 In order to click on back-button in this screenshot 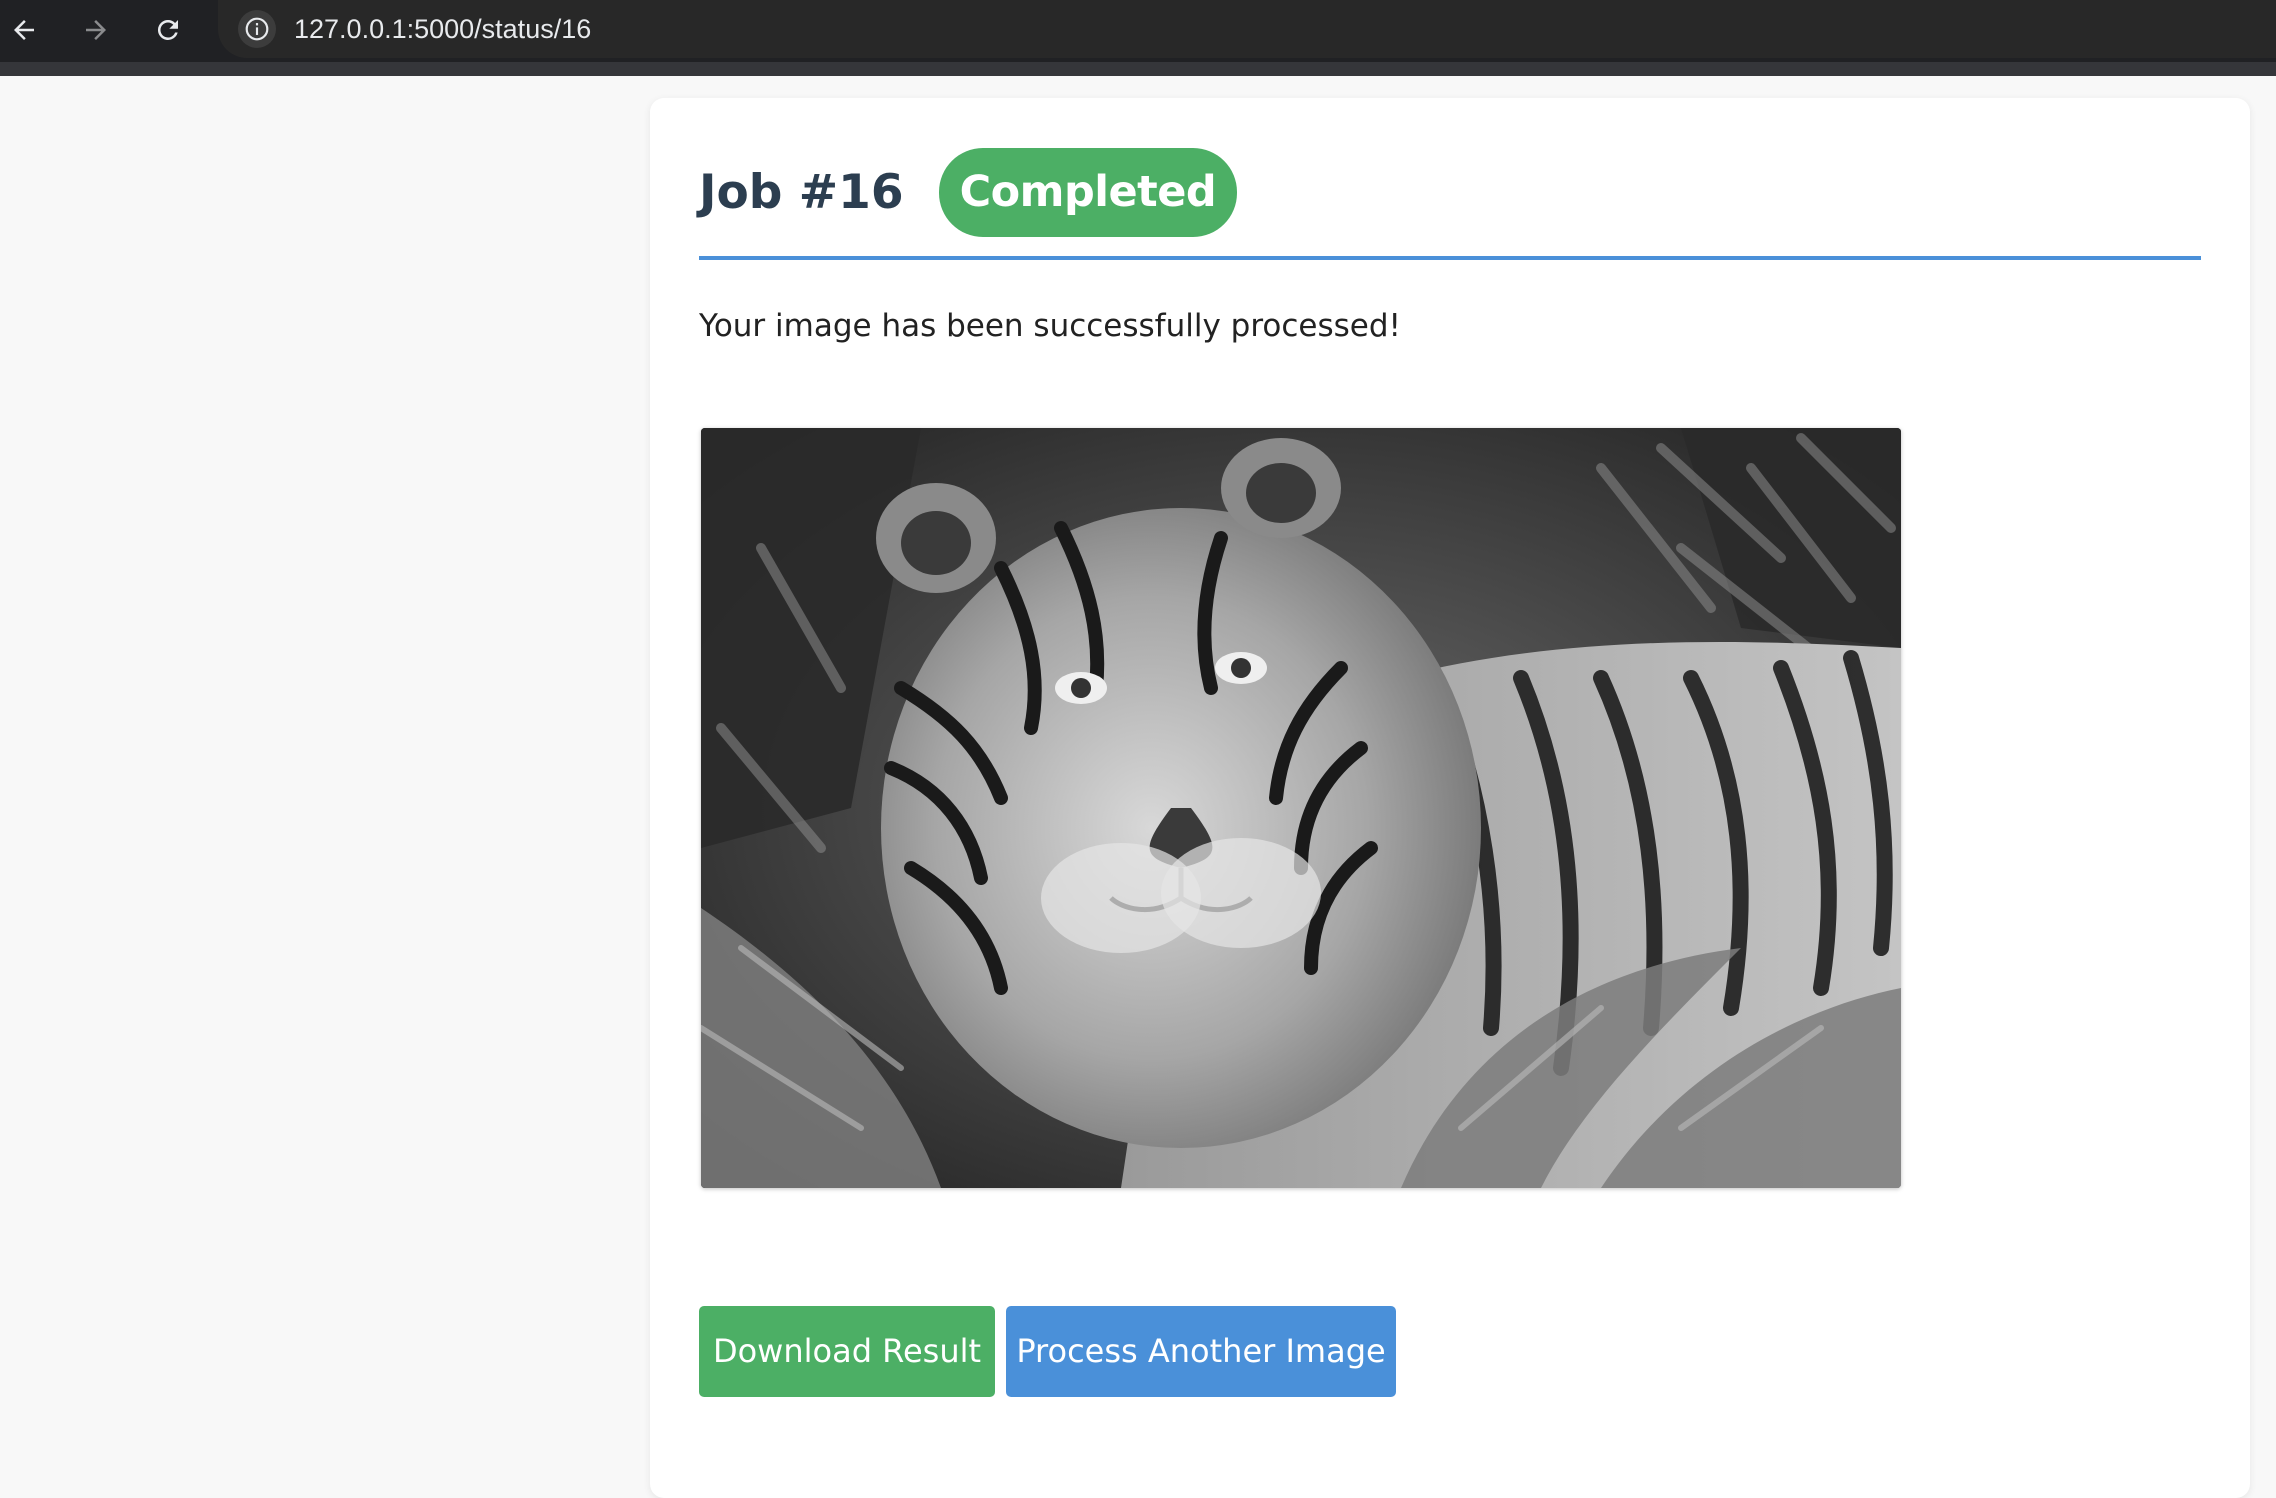, I will do `click(24, 30)`.